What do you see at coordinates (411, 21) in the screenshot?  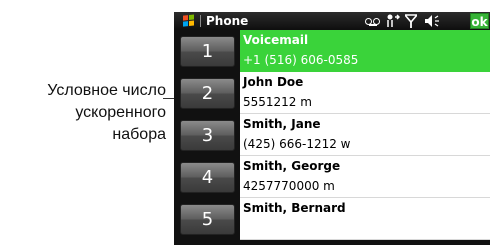 I see `signal-icon` at bounding box center [411, 21].